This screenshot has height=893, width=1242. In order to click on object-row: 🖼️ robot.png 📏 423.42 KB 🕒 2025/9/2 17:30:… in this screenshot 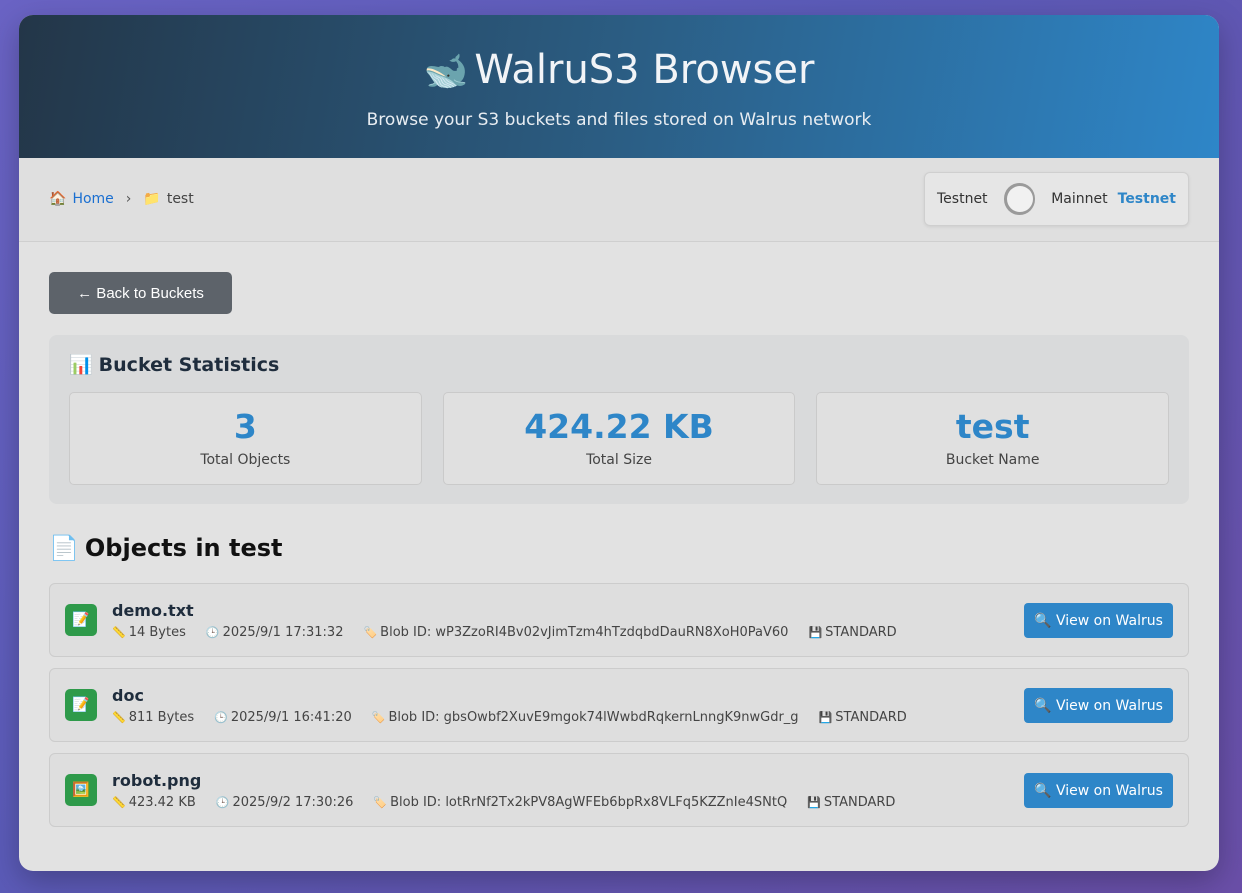, I will do `click(619, 790)`.